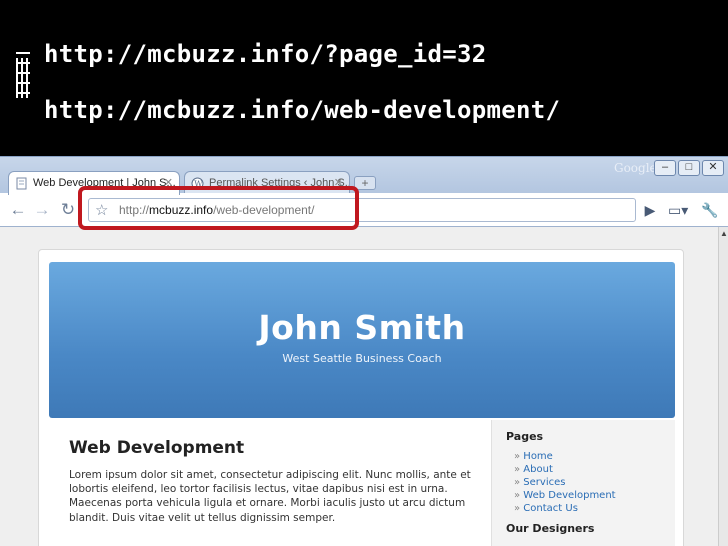 The height and width of the screenshot is (546, 728). Describe the element at coordinates (665, 168) in the screenshot. I see `minimize-button: –` at that location.